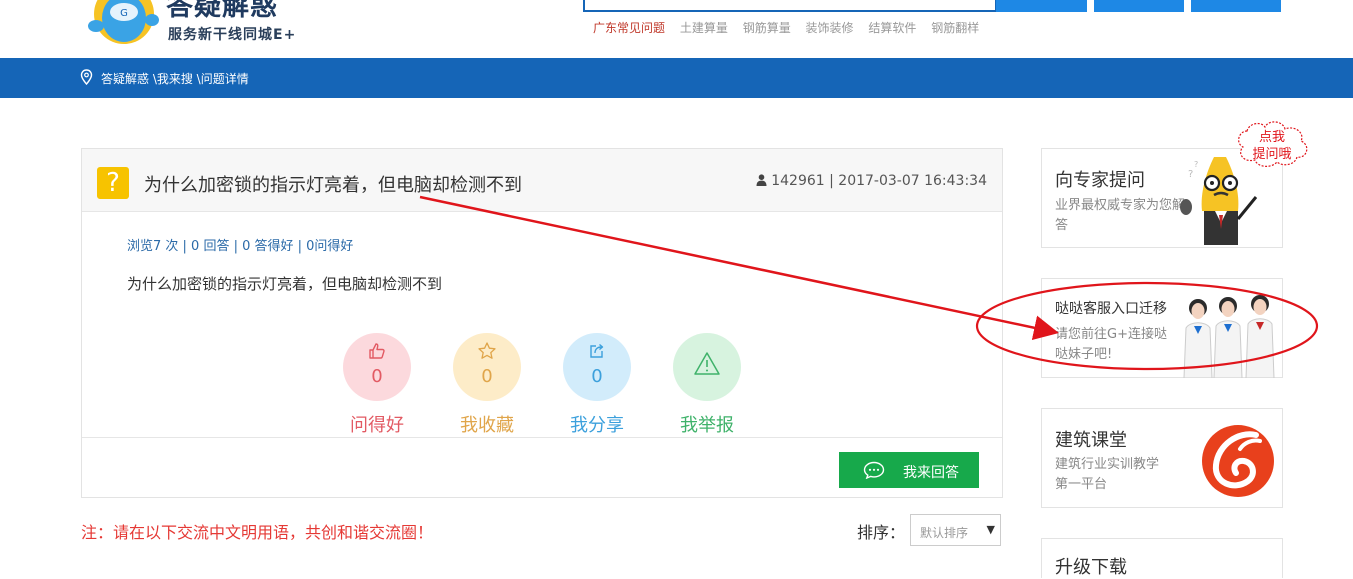 This screenshot has width=1353, height=579. I want to click on question-stats: 浏览7 次 | 0 回答 | 0 答得好 | 0问得好, so click(240, 246).